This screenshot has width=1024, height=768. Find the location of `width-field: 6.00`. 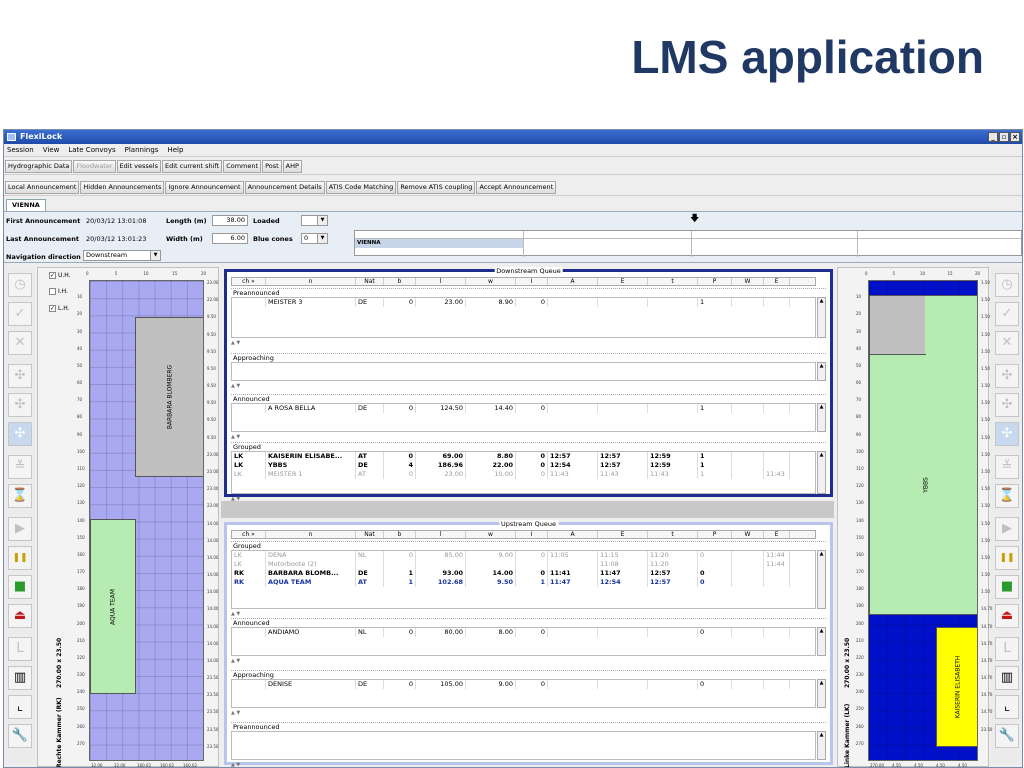

width-field: 6.00 is located at coordinates (230, 238).